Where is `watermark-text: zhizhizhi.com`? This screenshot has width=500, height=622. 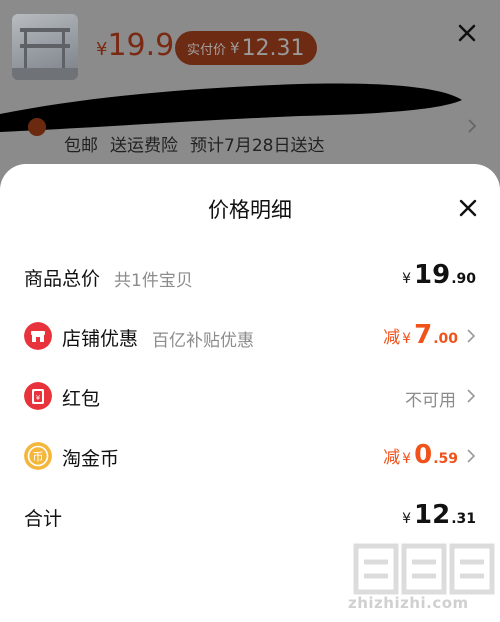 watermark-text: zhizhizhi.com is located at coordinates (408, 603).